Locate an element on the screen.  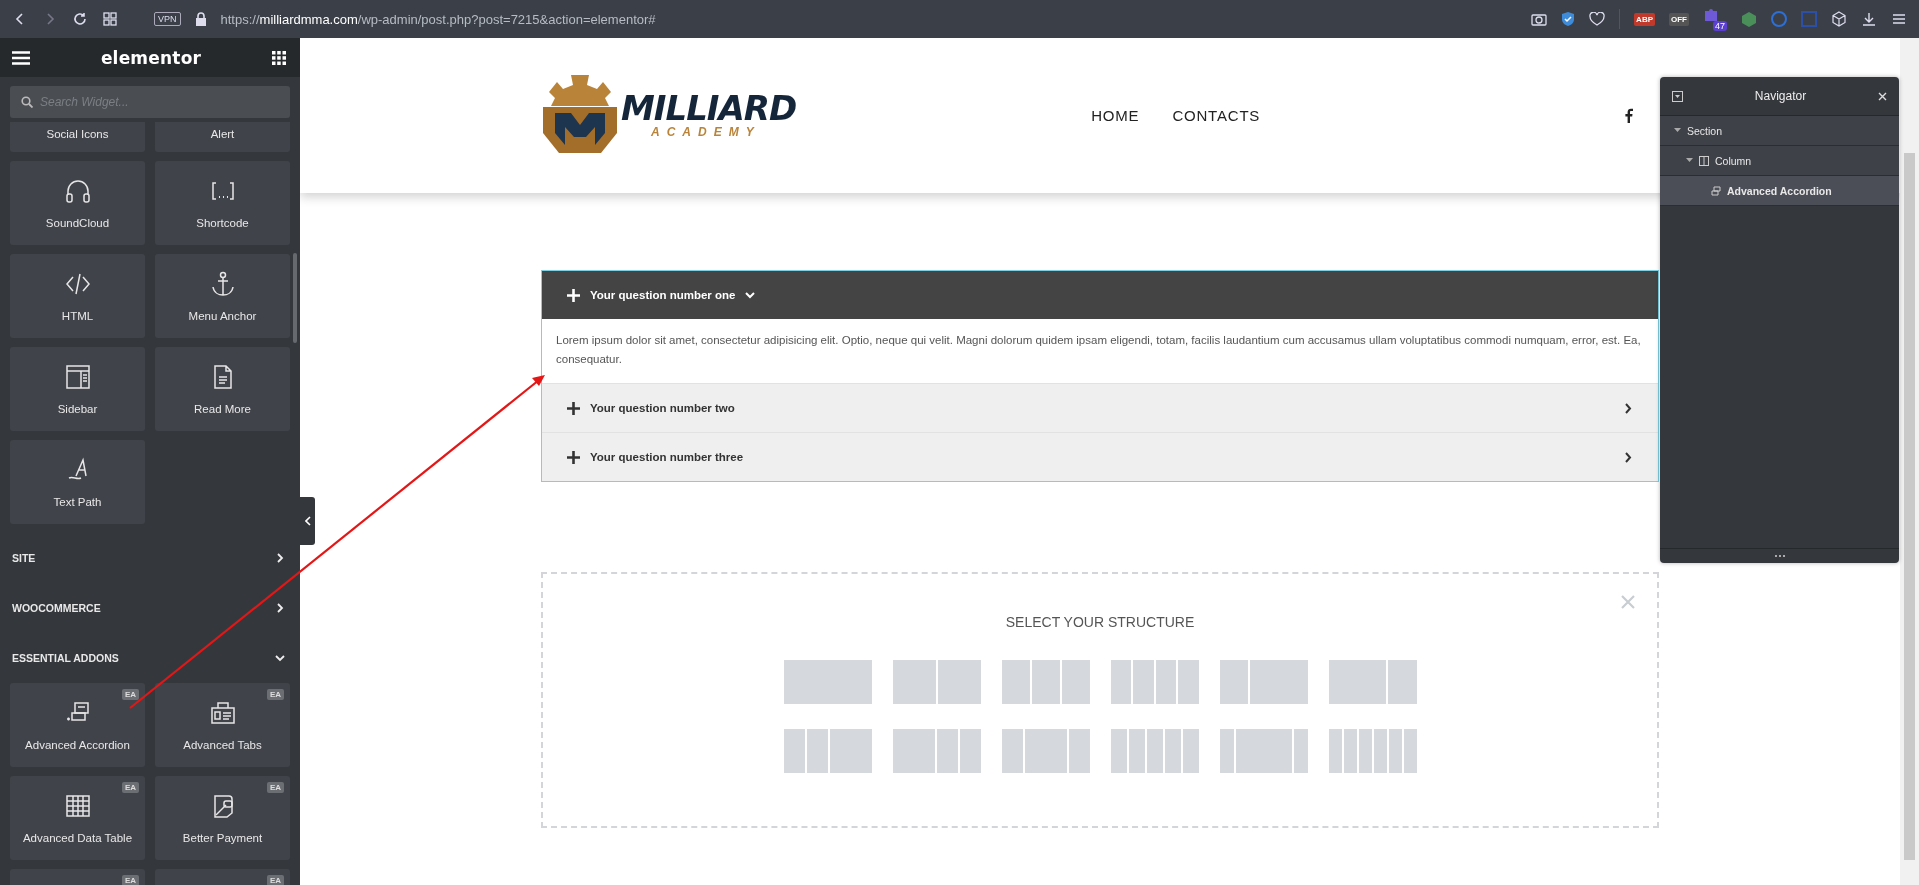
tree-item-label: Column is located at coordinates (1733, 160).